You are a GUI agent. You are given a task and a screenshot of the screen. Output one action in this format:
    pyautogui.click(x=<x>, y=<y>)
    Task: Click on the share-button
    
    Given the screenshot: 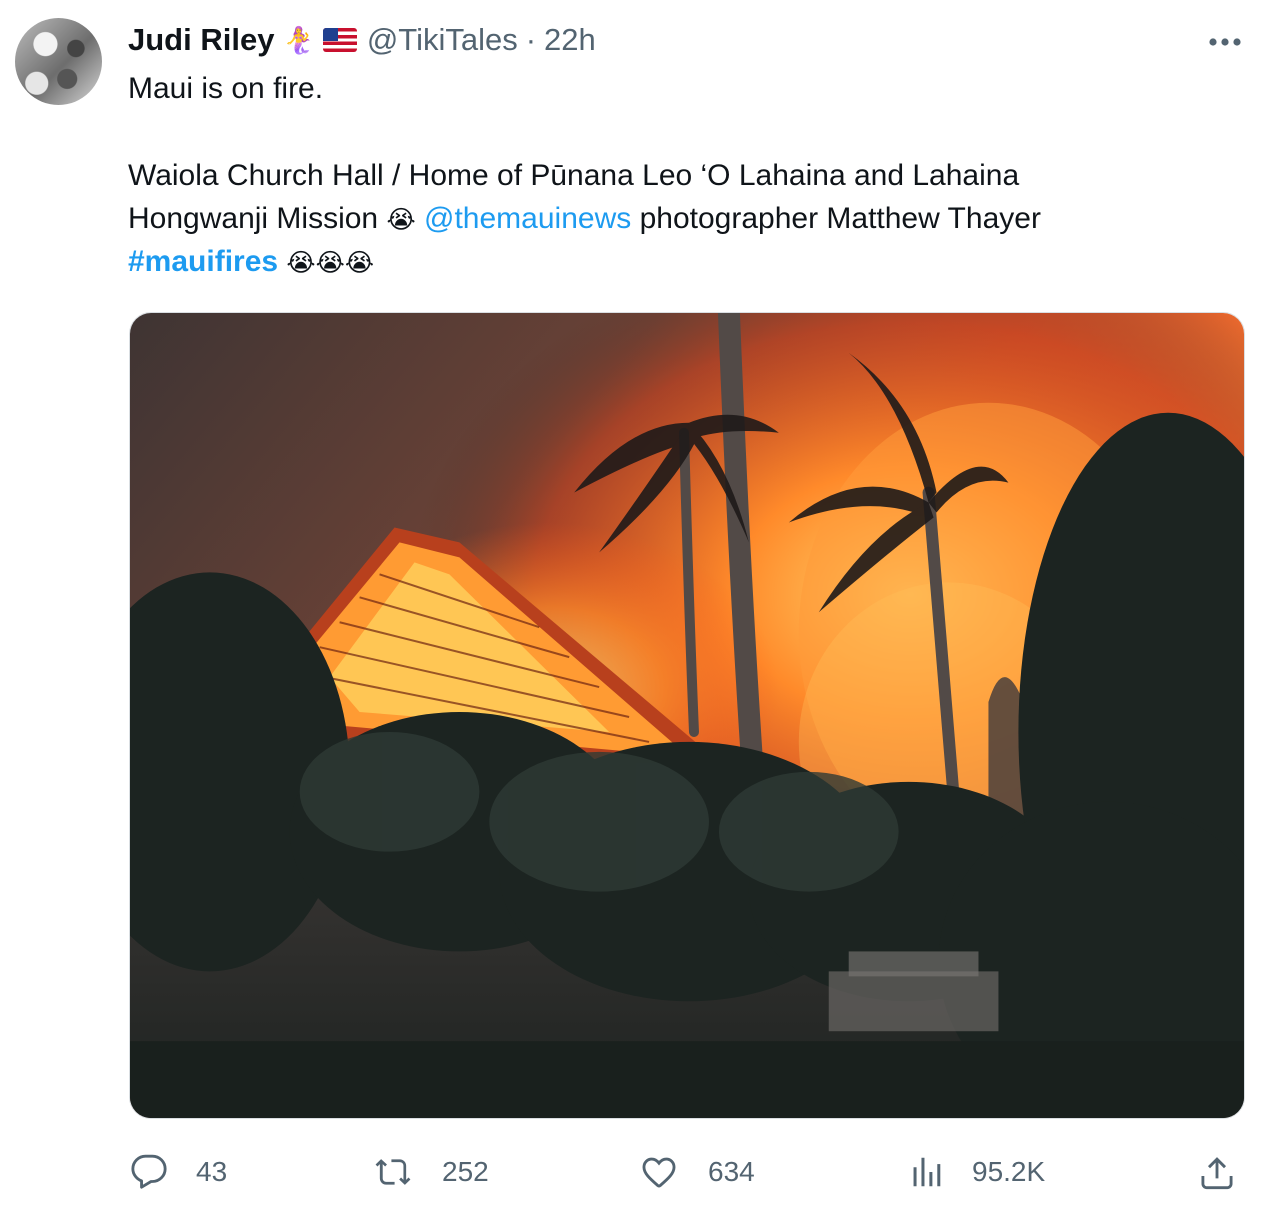 What is the action you would take?
    pyautogui.click(x=1217, y=1172)
    